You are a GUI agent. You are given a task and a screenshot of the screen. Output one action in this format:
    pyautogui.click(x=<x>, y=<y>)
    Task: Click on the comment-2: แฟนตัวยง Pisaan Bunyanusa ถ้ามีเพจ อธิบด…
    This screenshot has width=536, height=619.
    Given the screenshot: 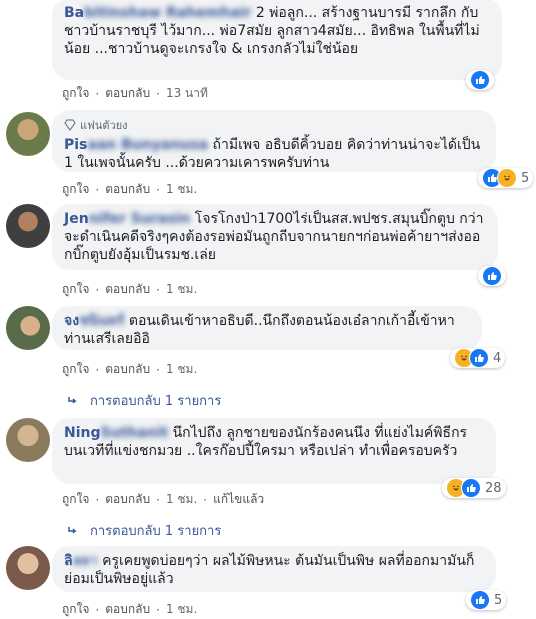 What is the action you would take?
    pyautogui.click(x=268, y=155)
    